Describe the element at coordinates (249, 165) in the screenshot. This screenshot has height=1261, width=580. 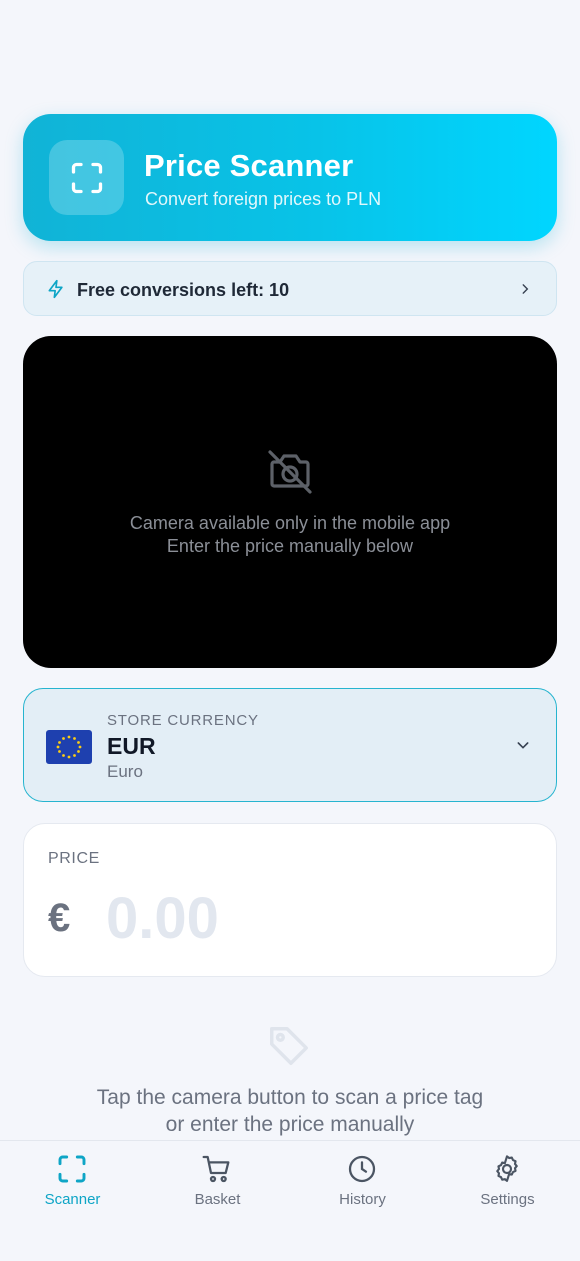
I see `page-title: Price Scanner` at that location.